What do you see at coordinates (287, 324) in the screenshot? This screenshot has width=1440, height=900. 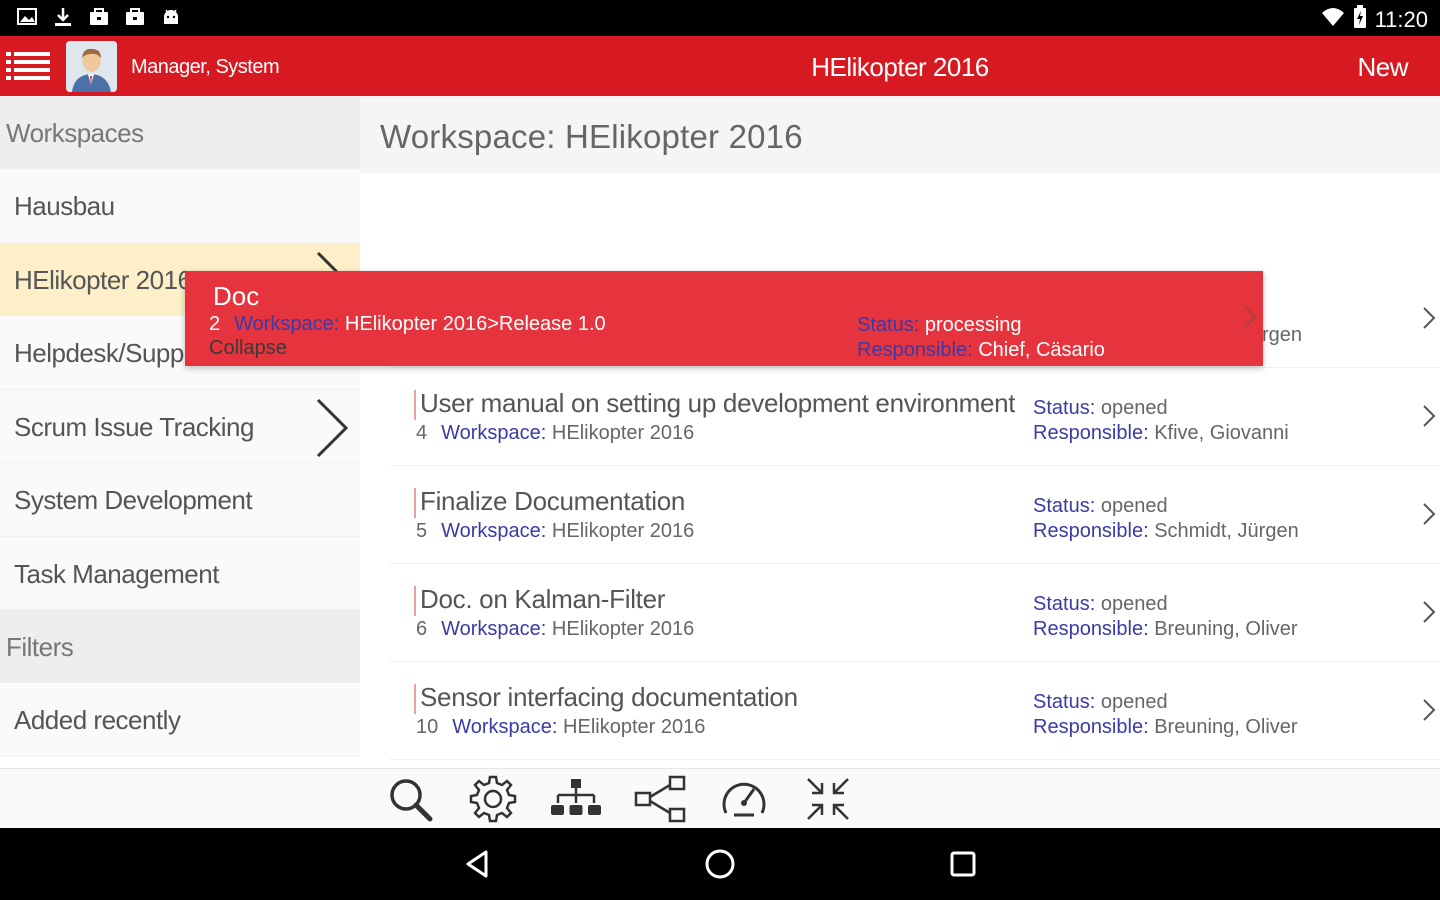 I see `popup-workspace-key: Workspace:` at bounding box center [287, 324].